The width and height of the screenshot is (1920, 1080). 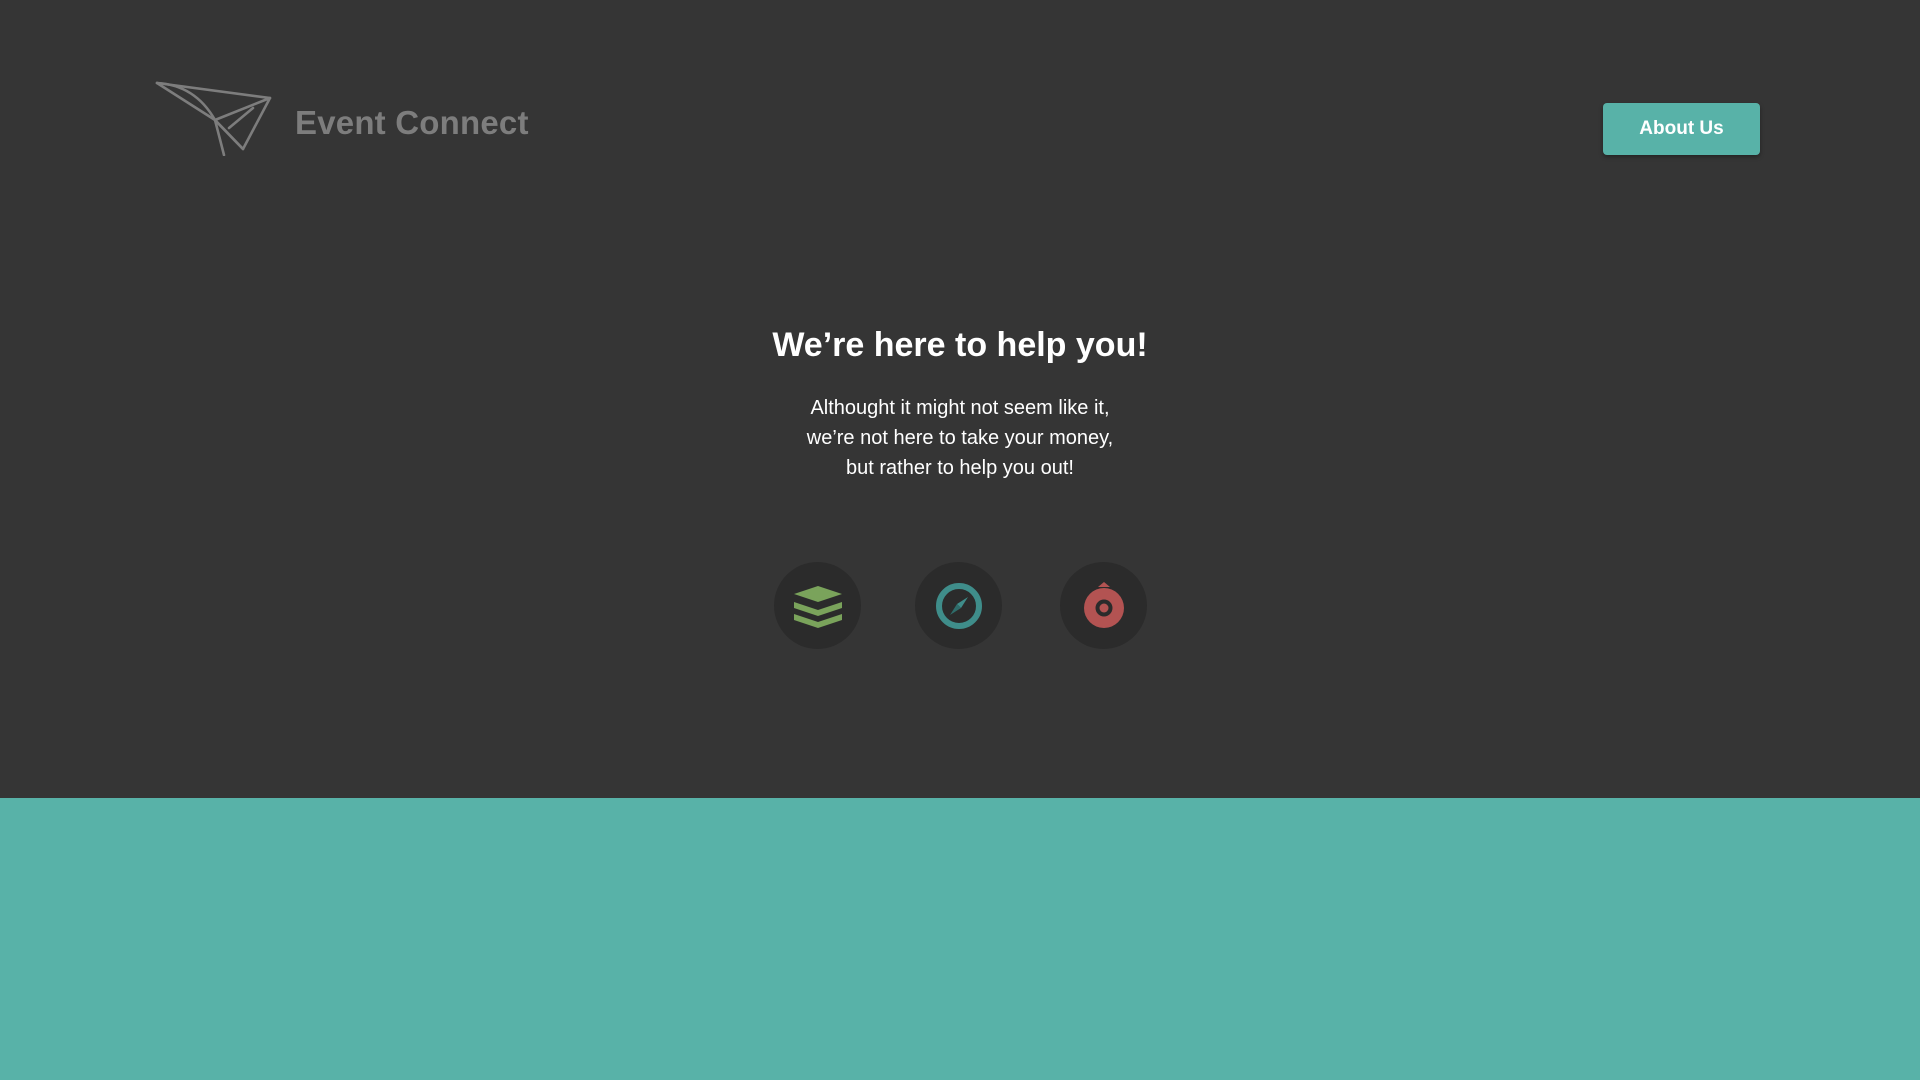 I want to click on hero-headline: We’re here to help you!, so click(x=960, y=345).